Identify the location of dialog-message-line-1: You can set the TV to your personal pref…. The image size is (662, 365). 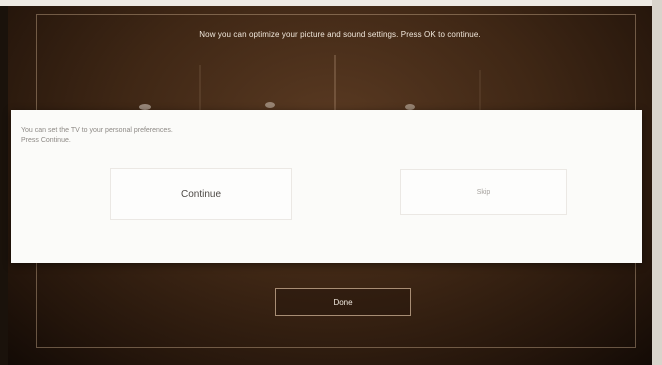
(97, 130).